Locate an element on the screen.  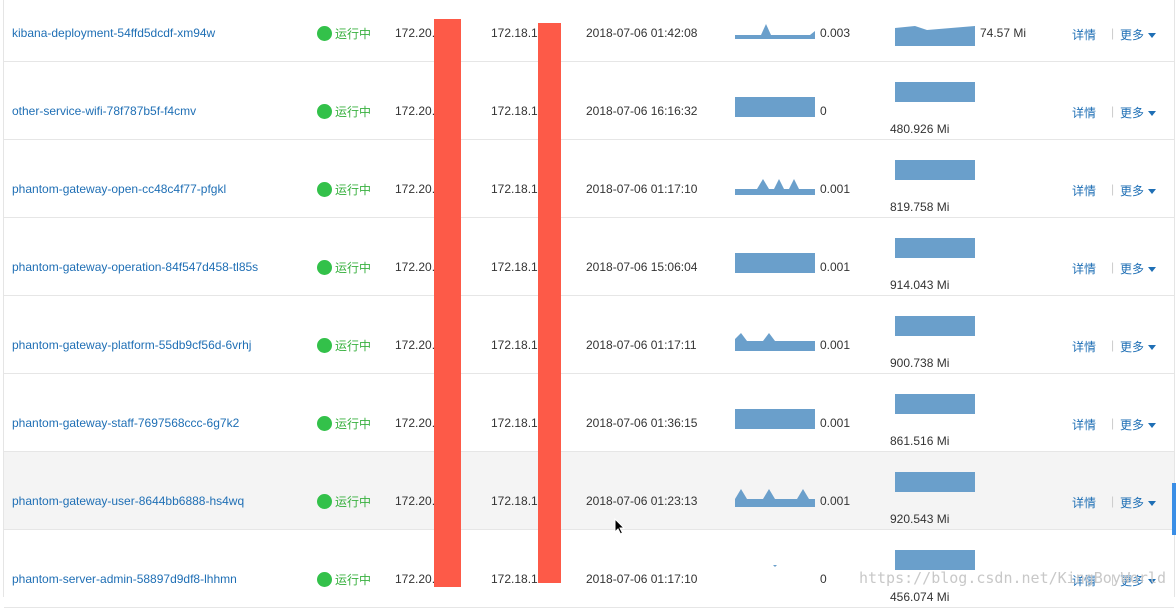
pod-name-link: other-service-wifi-78f787b5f-f4cmv is located at coordinates (104, 111).